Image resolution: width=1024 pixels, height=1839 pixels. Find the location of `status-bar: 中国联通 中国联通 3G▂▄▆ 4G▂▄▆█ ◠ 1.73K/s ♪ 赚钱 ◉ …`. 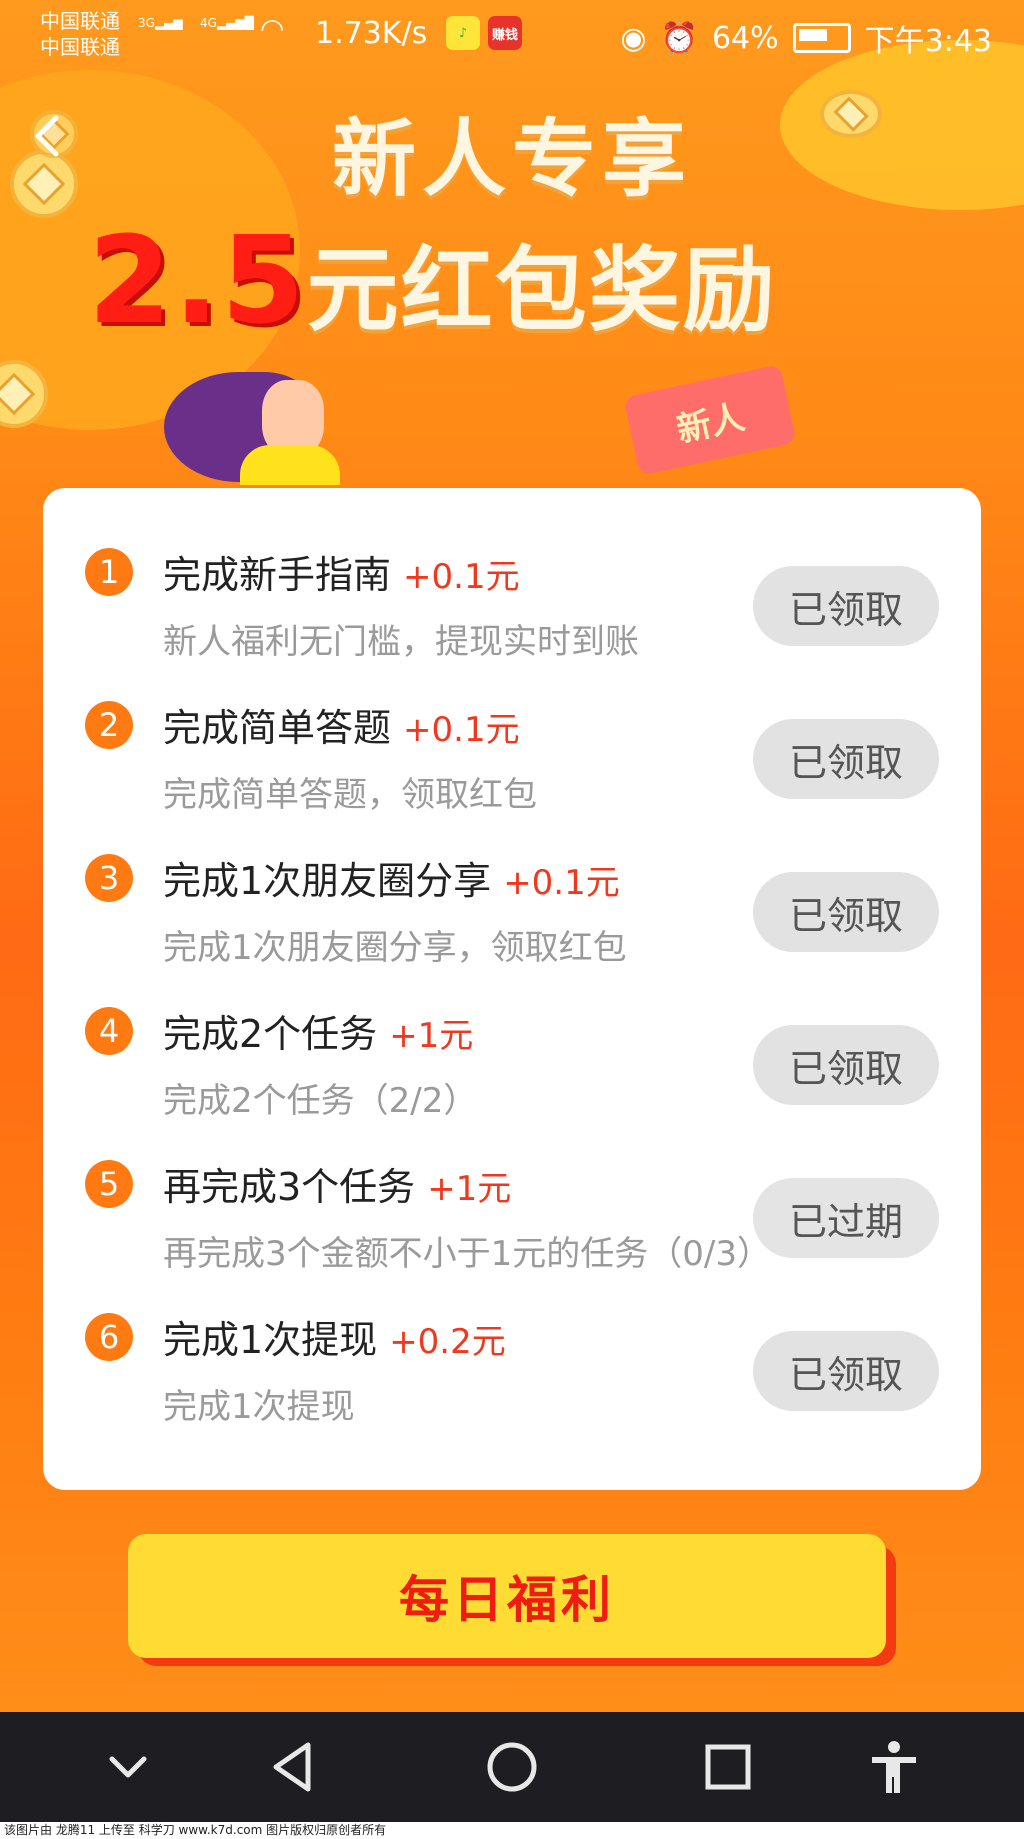

status-bar: 中国联通 中国联通 3G▂▄▆ 4G▂▄▆█ ◠ 1.73K/s ♪ 赚钱 ◉ … is located at coordinates (512, 35).